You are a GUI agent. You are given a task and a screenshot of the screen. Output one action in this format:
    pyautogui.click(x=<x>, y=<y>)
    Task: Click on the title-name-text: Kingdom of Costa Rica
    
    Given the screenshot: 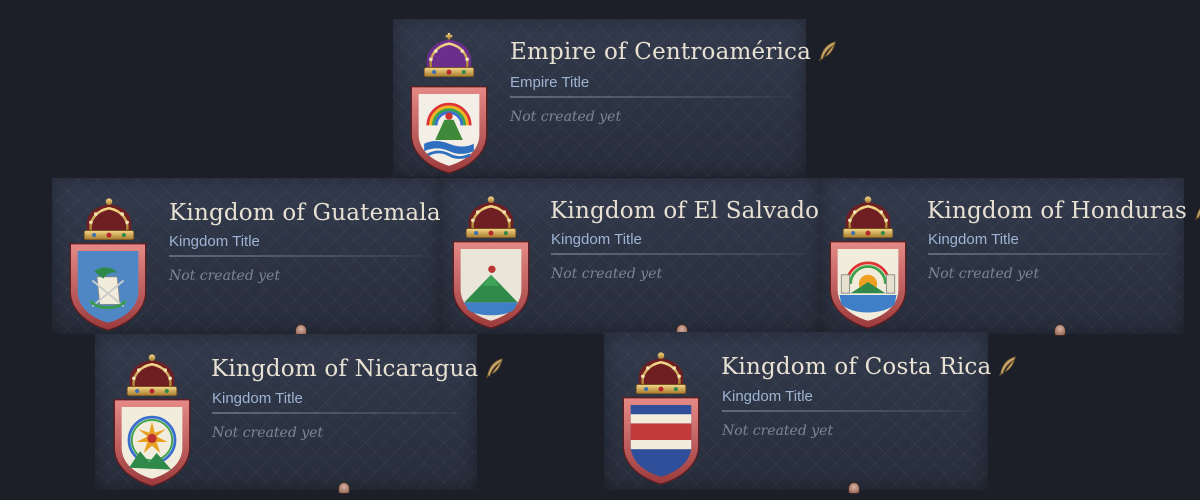 What is the action you would take?
    pyautogui.click(x=856, y=367)
    